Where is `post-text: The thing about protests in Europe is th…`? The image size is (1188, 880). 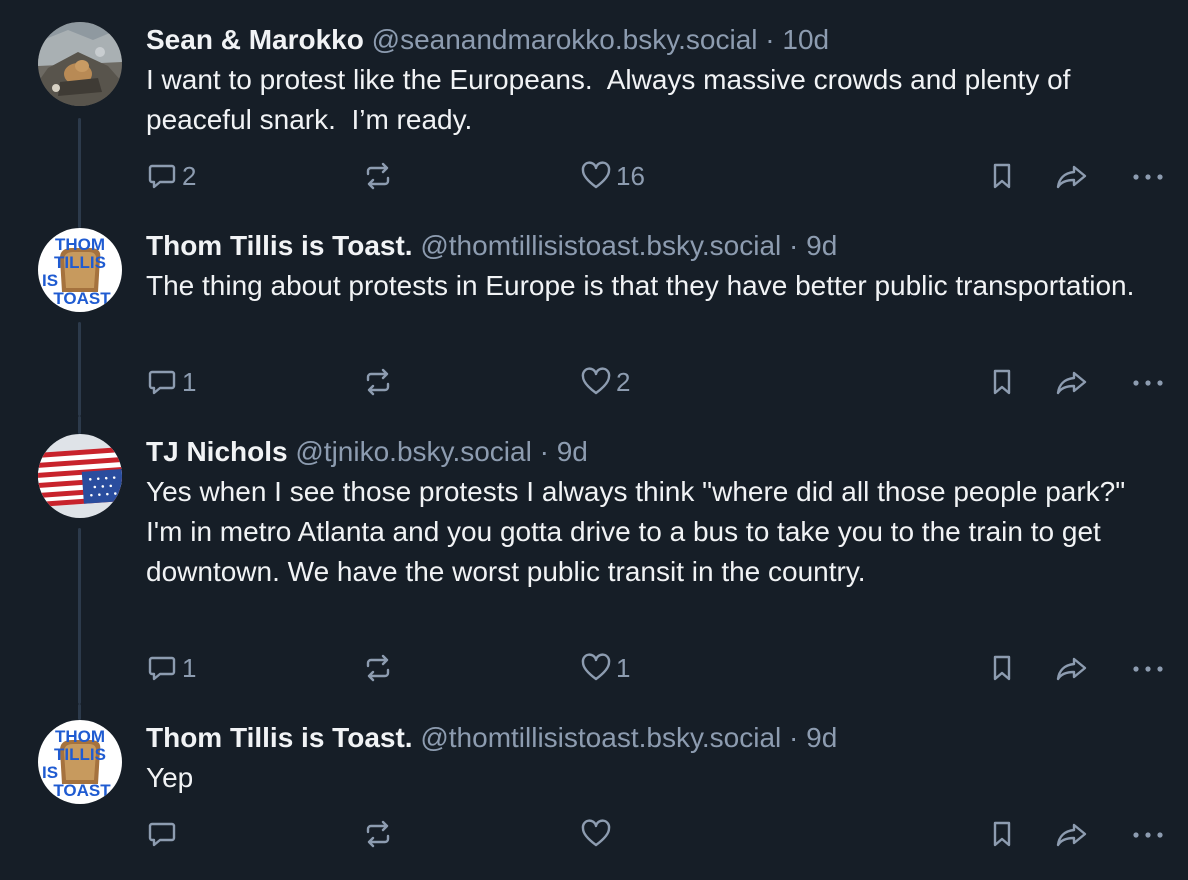 post-text: The thing about protests in Europe is th… is located at coordinates (640, 285).